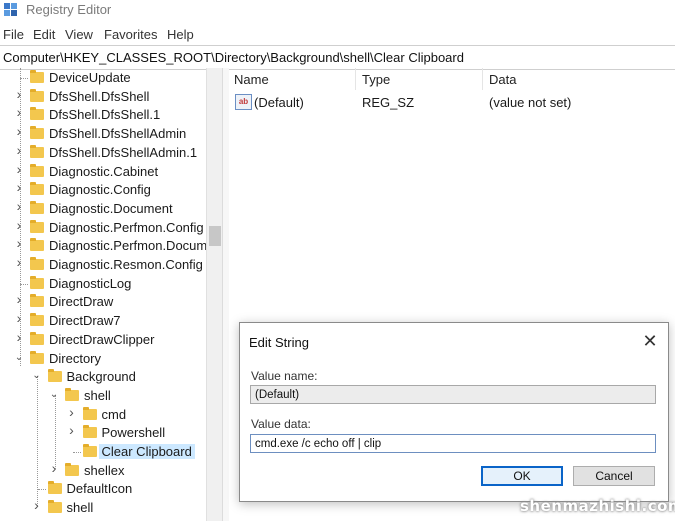 This screenshot has height=521, width=675. I want to click on menu-favorites: Favorites, so click(130, 34).